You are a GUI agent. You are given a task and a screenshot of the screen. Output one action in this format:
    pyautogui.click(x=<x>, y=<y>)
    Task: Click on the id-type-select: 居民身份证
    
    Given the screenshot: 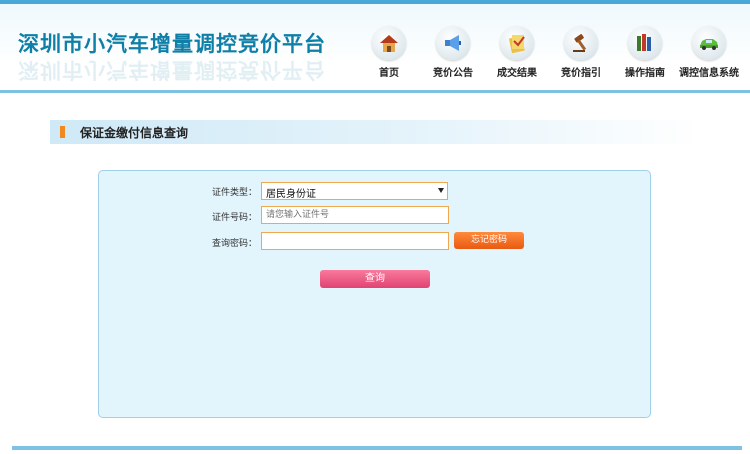 What is the action you would take?
    pyautogui.click(x=354, y=191)
    